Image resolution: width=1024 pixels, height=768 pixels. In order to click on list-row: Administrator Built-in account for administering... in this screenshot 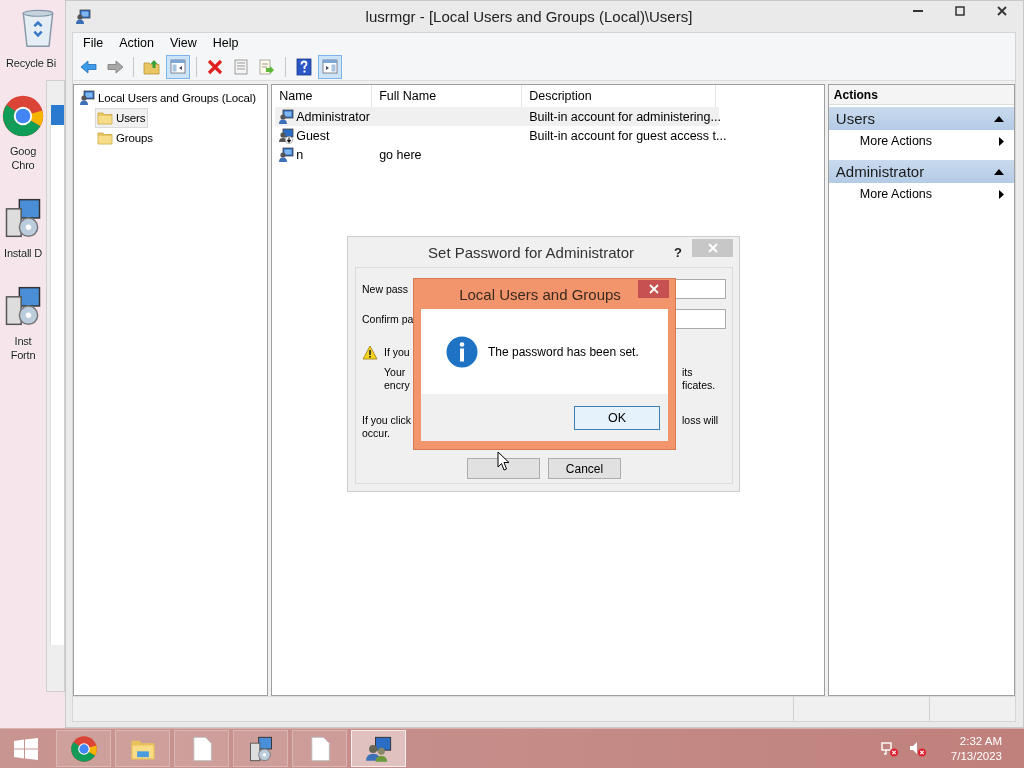, I will do `click(497, 116)`.